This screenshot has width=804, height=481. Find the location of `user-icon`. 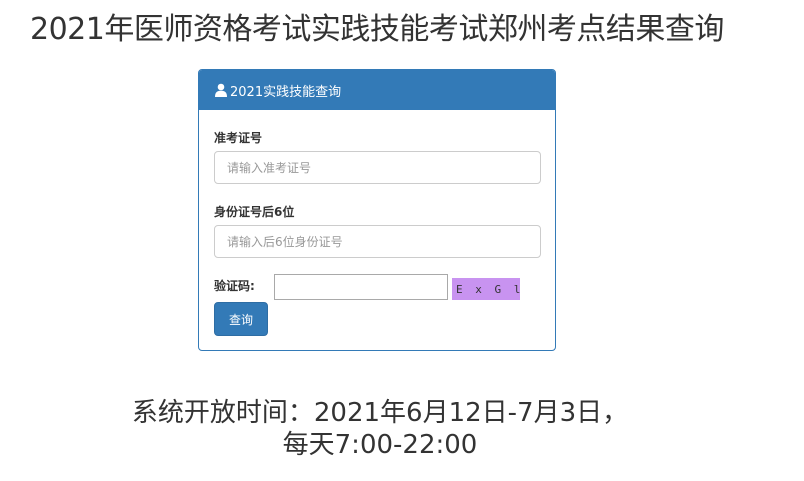

user-icon is located at coordinates (221, 90).